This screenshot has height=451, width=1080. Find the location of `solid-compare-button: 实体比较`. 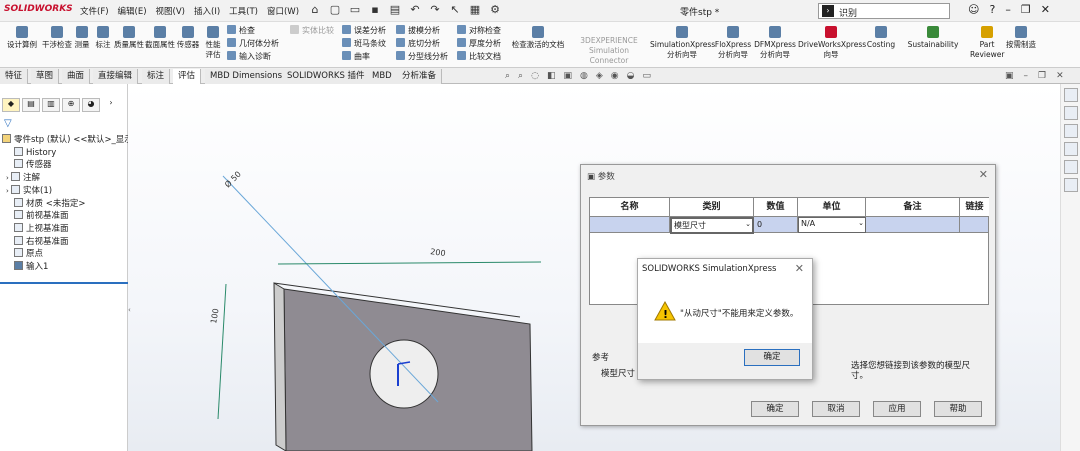

solid-compare-button: 实体比较 is located at coordinates (312, 30).